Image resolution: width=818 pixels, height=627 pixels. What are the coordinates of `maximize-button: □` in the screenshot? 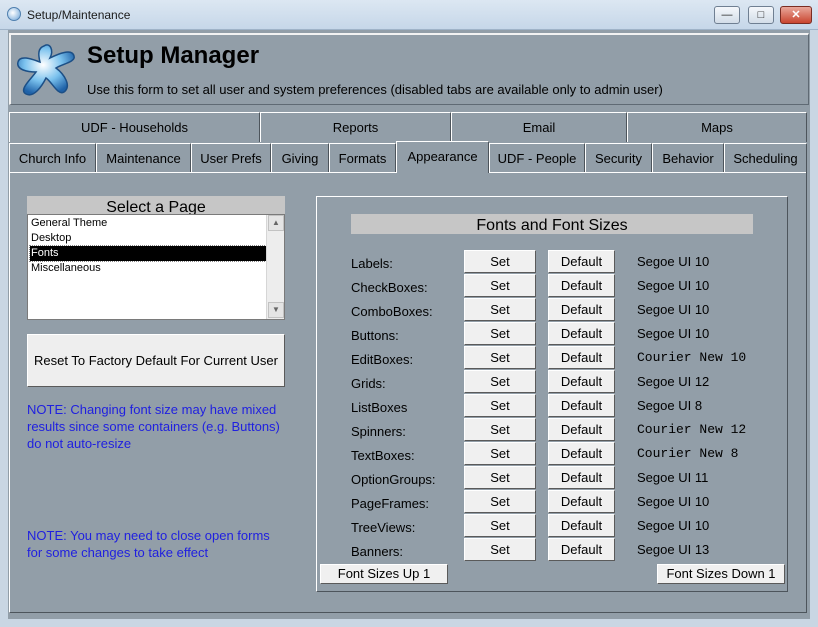 It's located at (761, 15).